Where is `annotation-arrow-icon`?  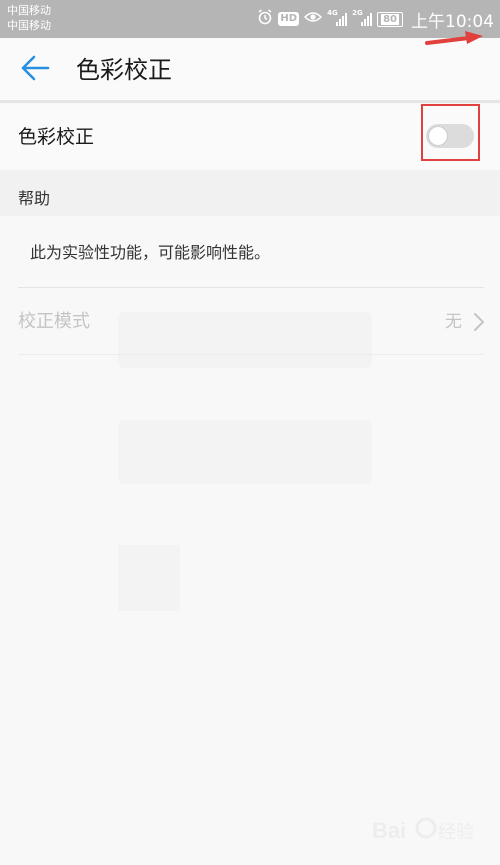
annotation-arrow-icon is located at coordinates (454, 38).